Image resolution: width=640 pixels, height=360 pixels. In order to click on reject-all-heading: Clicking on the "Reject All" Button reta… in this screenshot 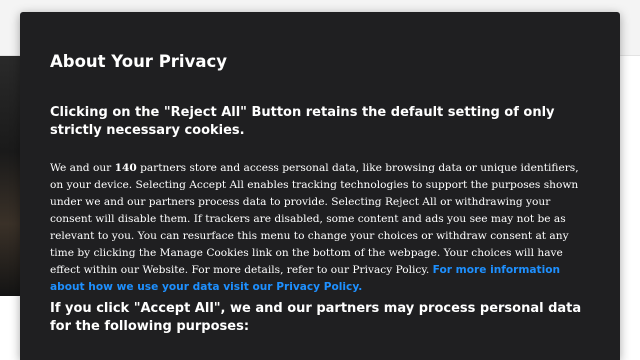, I will do `click(302, 121)`.